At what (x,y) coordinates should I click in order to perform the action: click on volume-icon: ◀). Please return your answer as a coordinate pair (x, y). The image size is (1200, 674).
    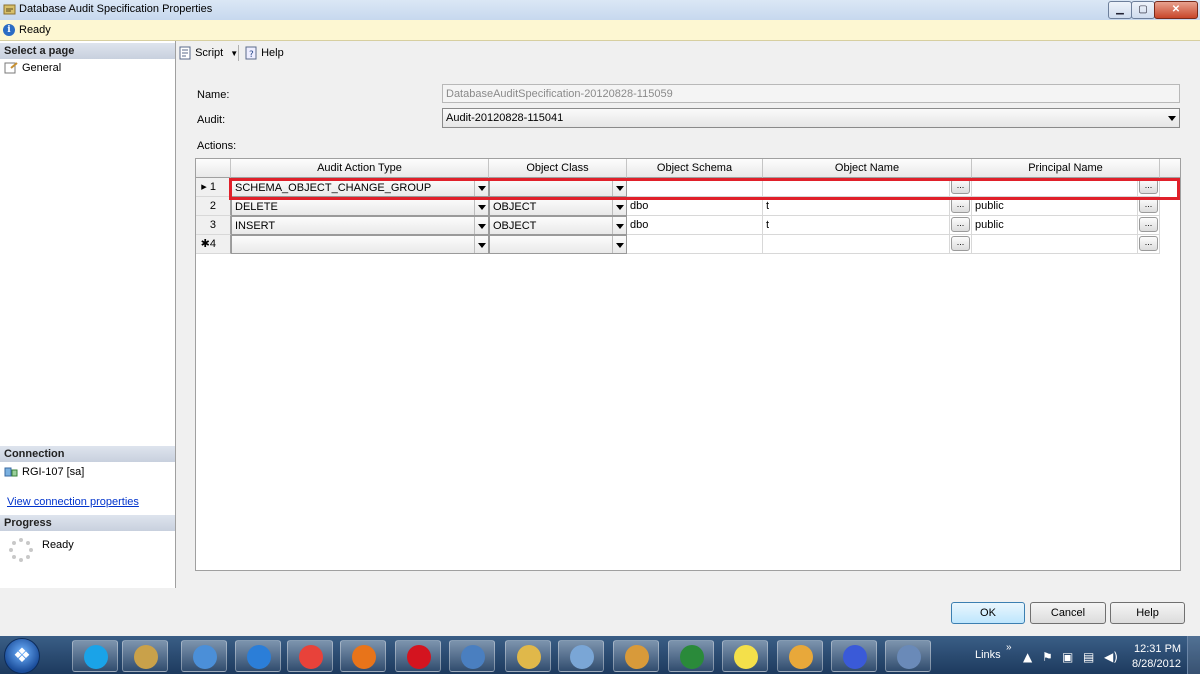
    Looking at the image, I should click on (1111, 657).